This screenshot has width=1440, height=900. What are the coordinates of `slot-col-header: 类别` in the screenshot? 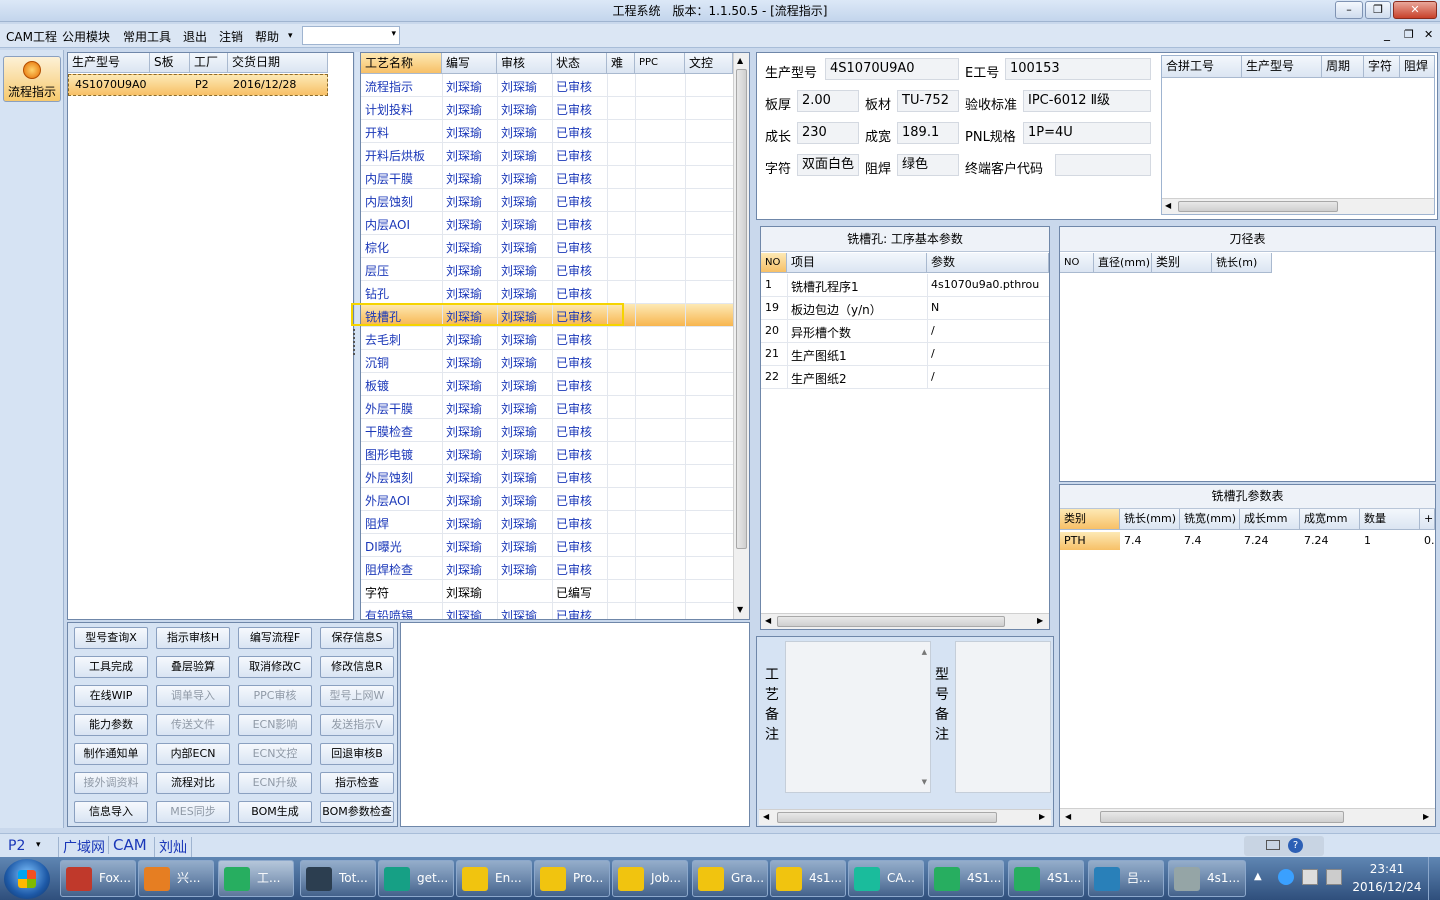 It's located at (1090, 519).